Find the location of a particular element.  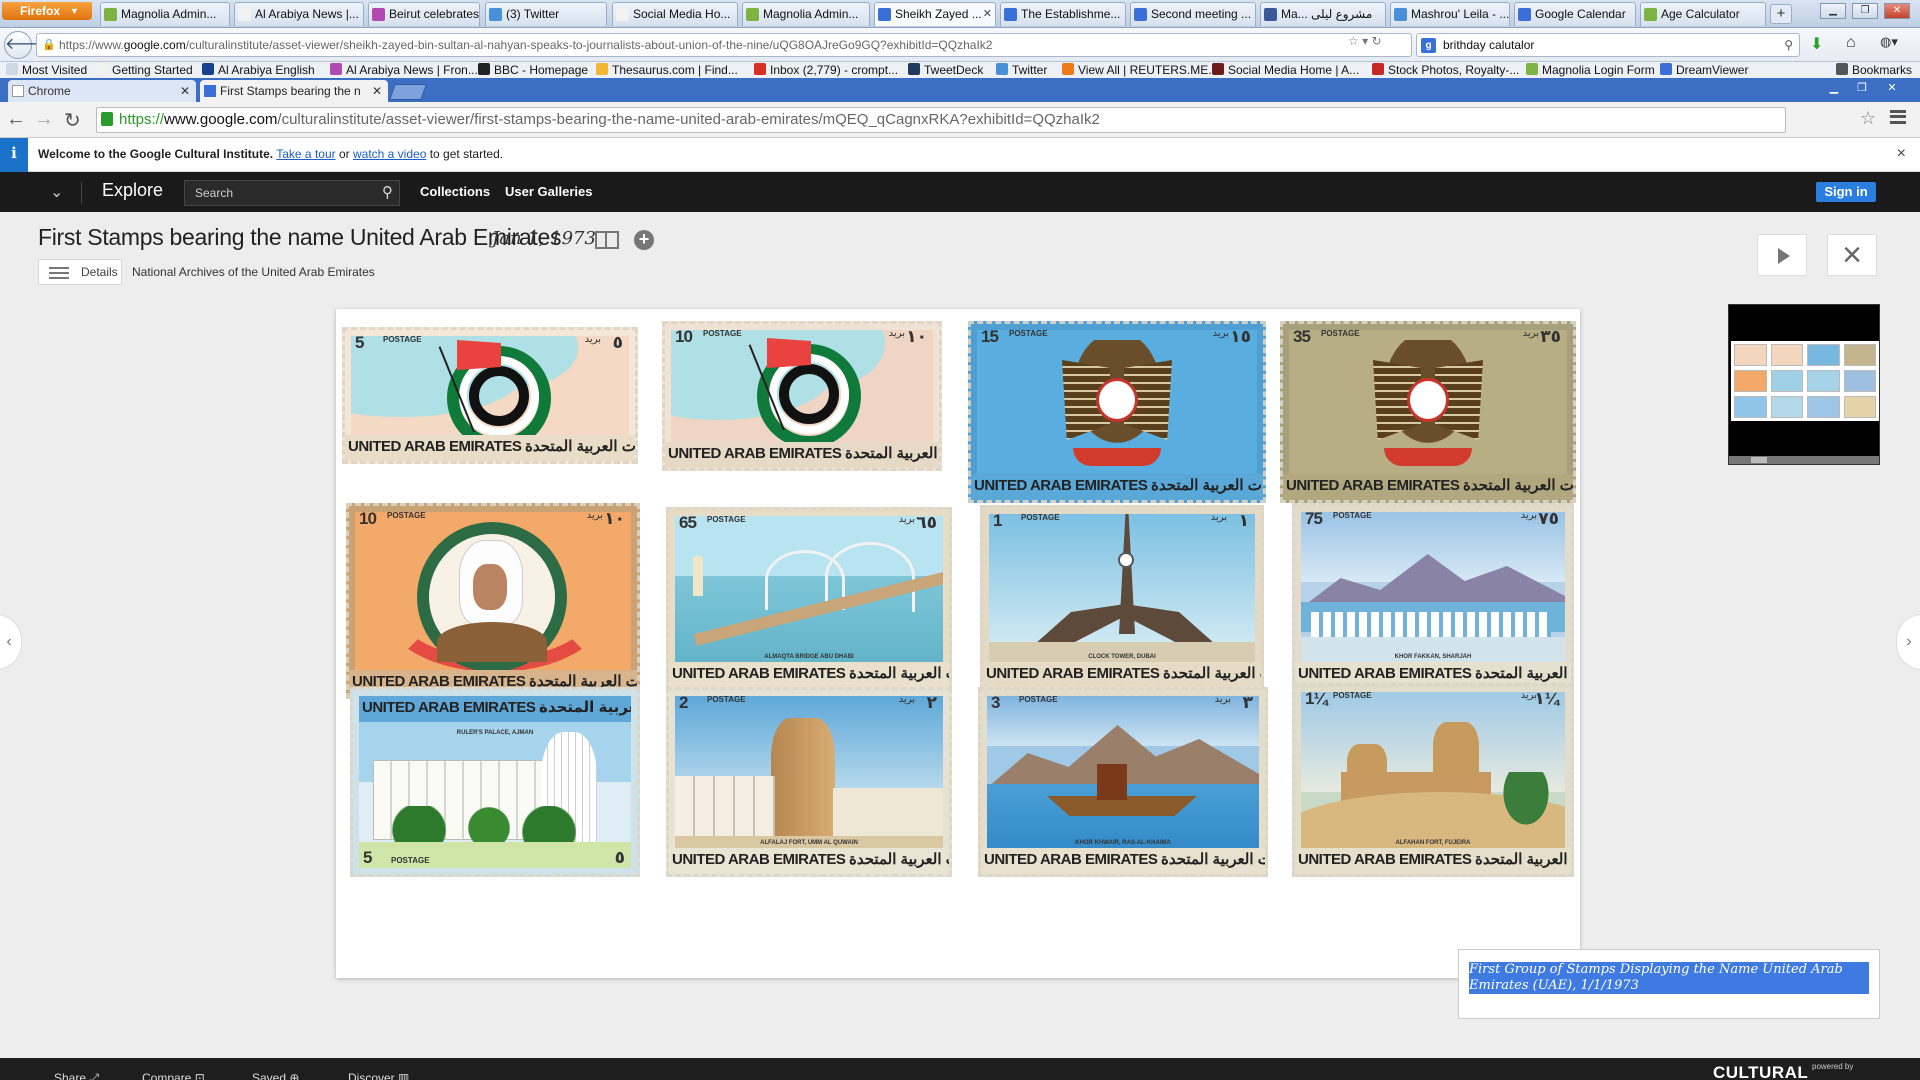

bookmark-item: TweetDeck is located at coordinates (945, 70).